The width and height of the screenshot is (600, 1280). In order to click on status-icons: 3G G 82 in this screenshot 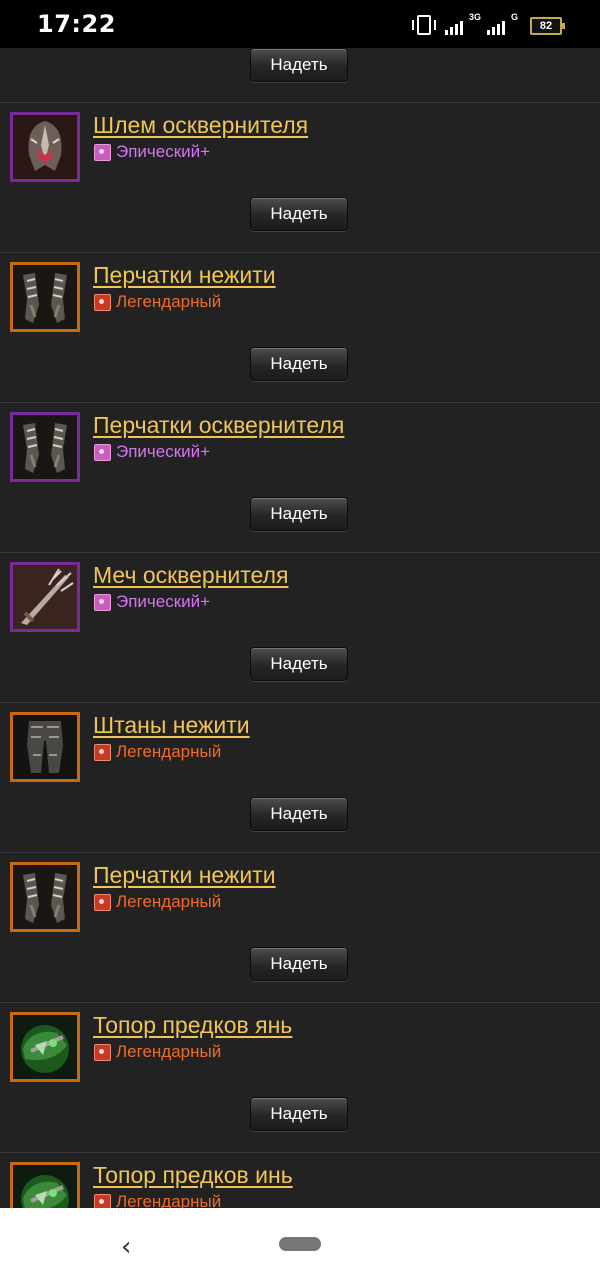, I will do `click(488, 23)`.